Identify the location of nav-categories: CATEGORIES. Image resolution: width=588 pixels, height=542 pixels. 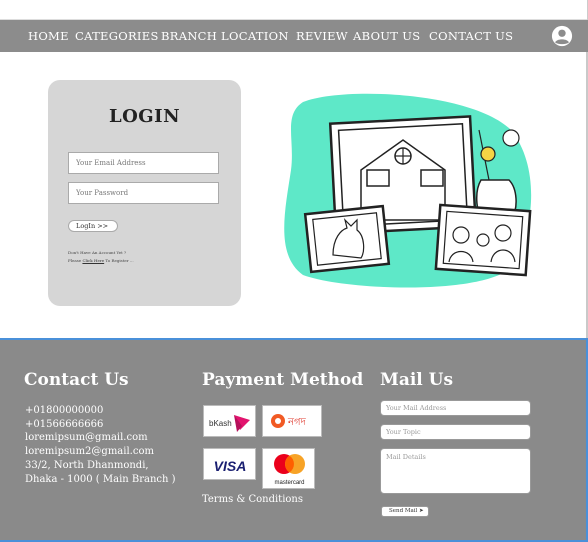
(117, 36).